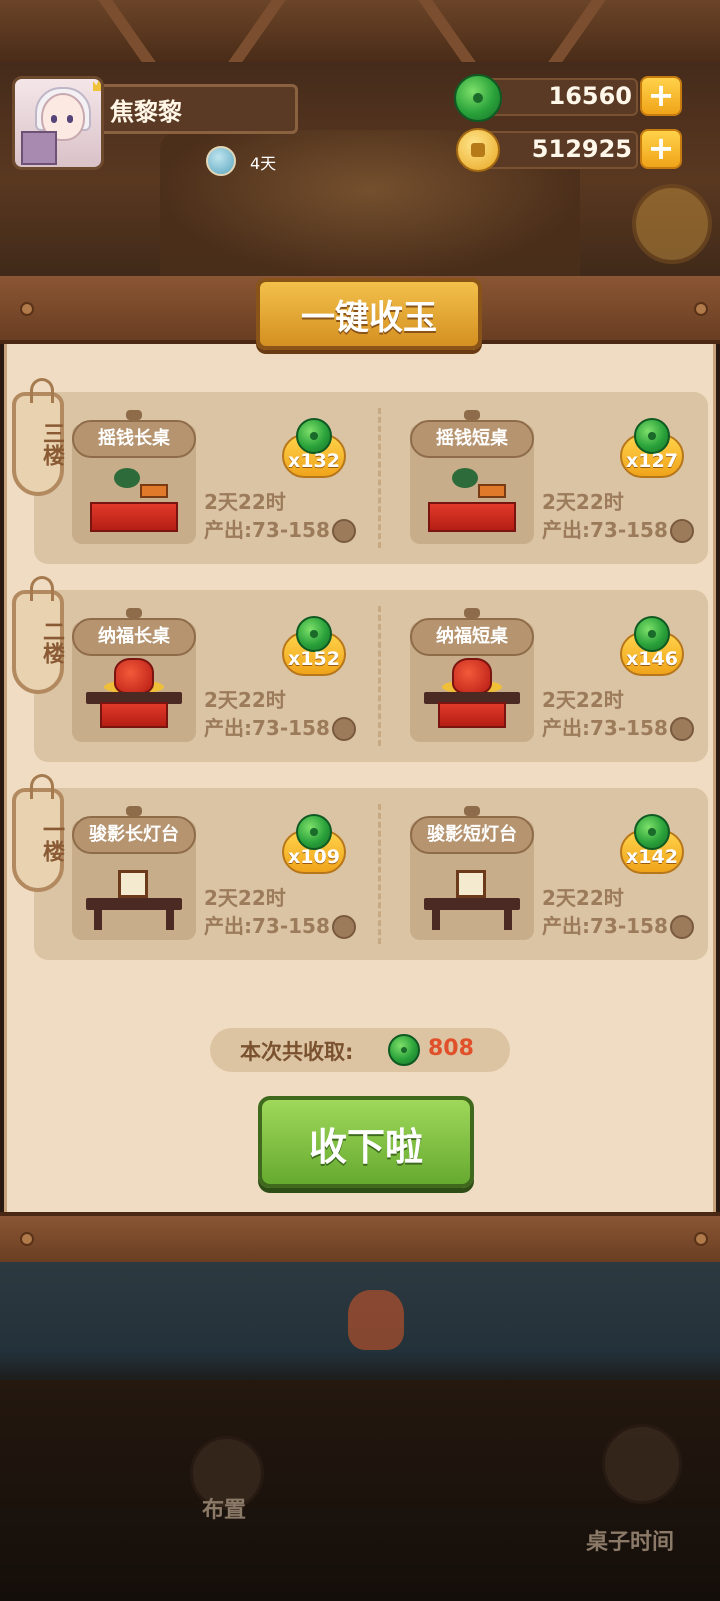 This screenshot has width=720, height=1601. What do you see at coordinates (472, 636) in the screenshot?
I see `item-name: 纳福短桌` at bounding box center [472, 636].